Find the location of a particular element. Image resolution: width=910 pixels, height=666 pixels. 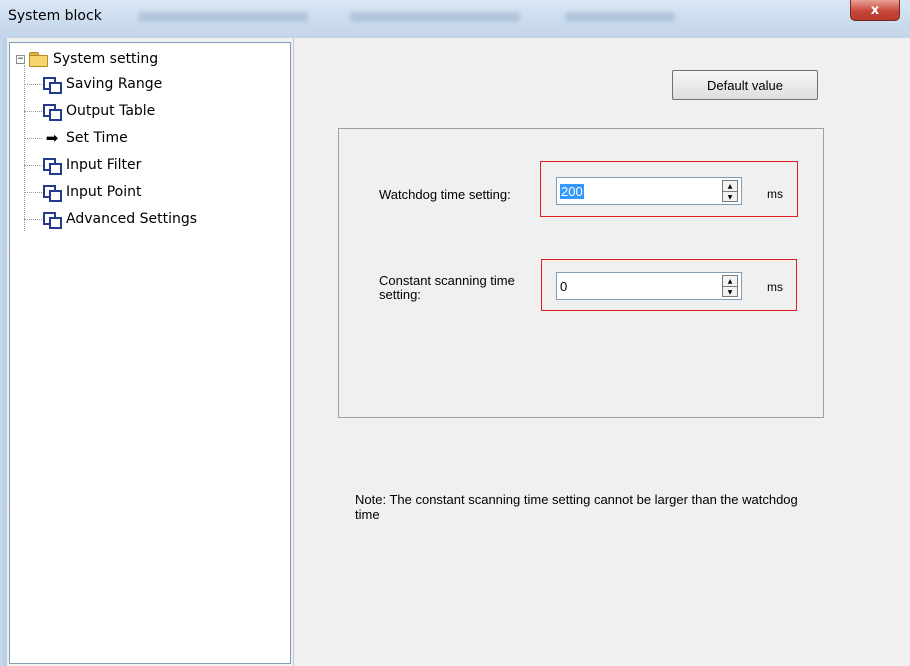

window-title: System block is located at coordinates (55, 16).